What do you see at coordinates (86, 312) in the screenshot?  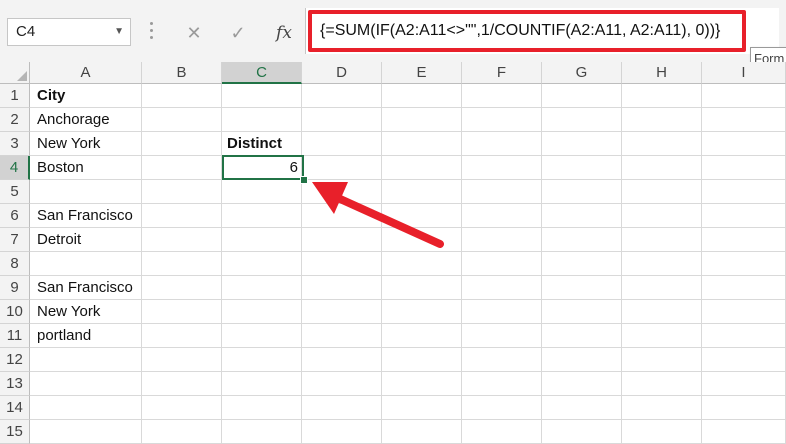 I see `cell-a10: New York` at bounding box center [86, 312].